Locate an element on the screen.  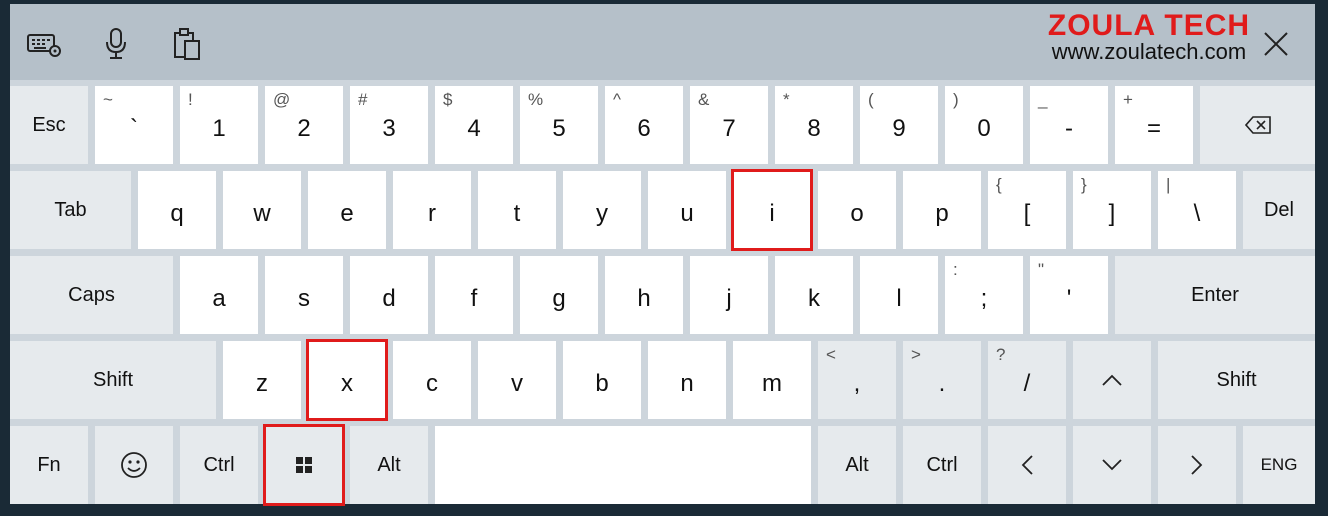
key-main-label: k is located at coordinates (814, 298).